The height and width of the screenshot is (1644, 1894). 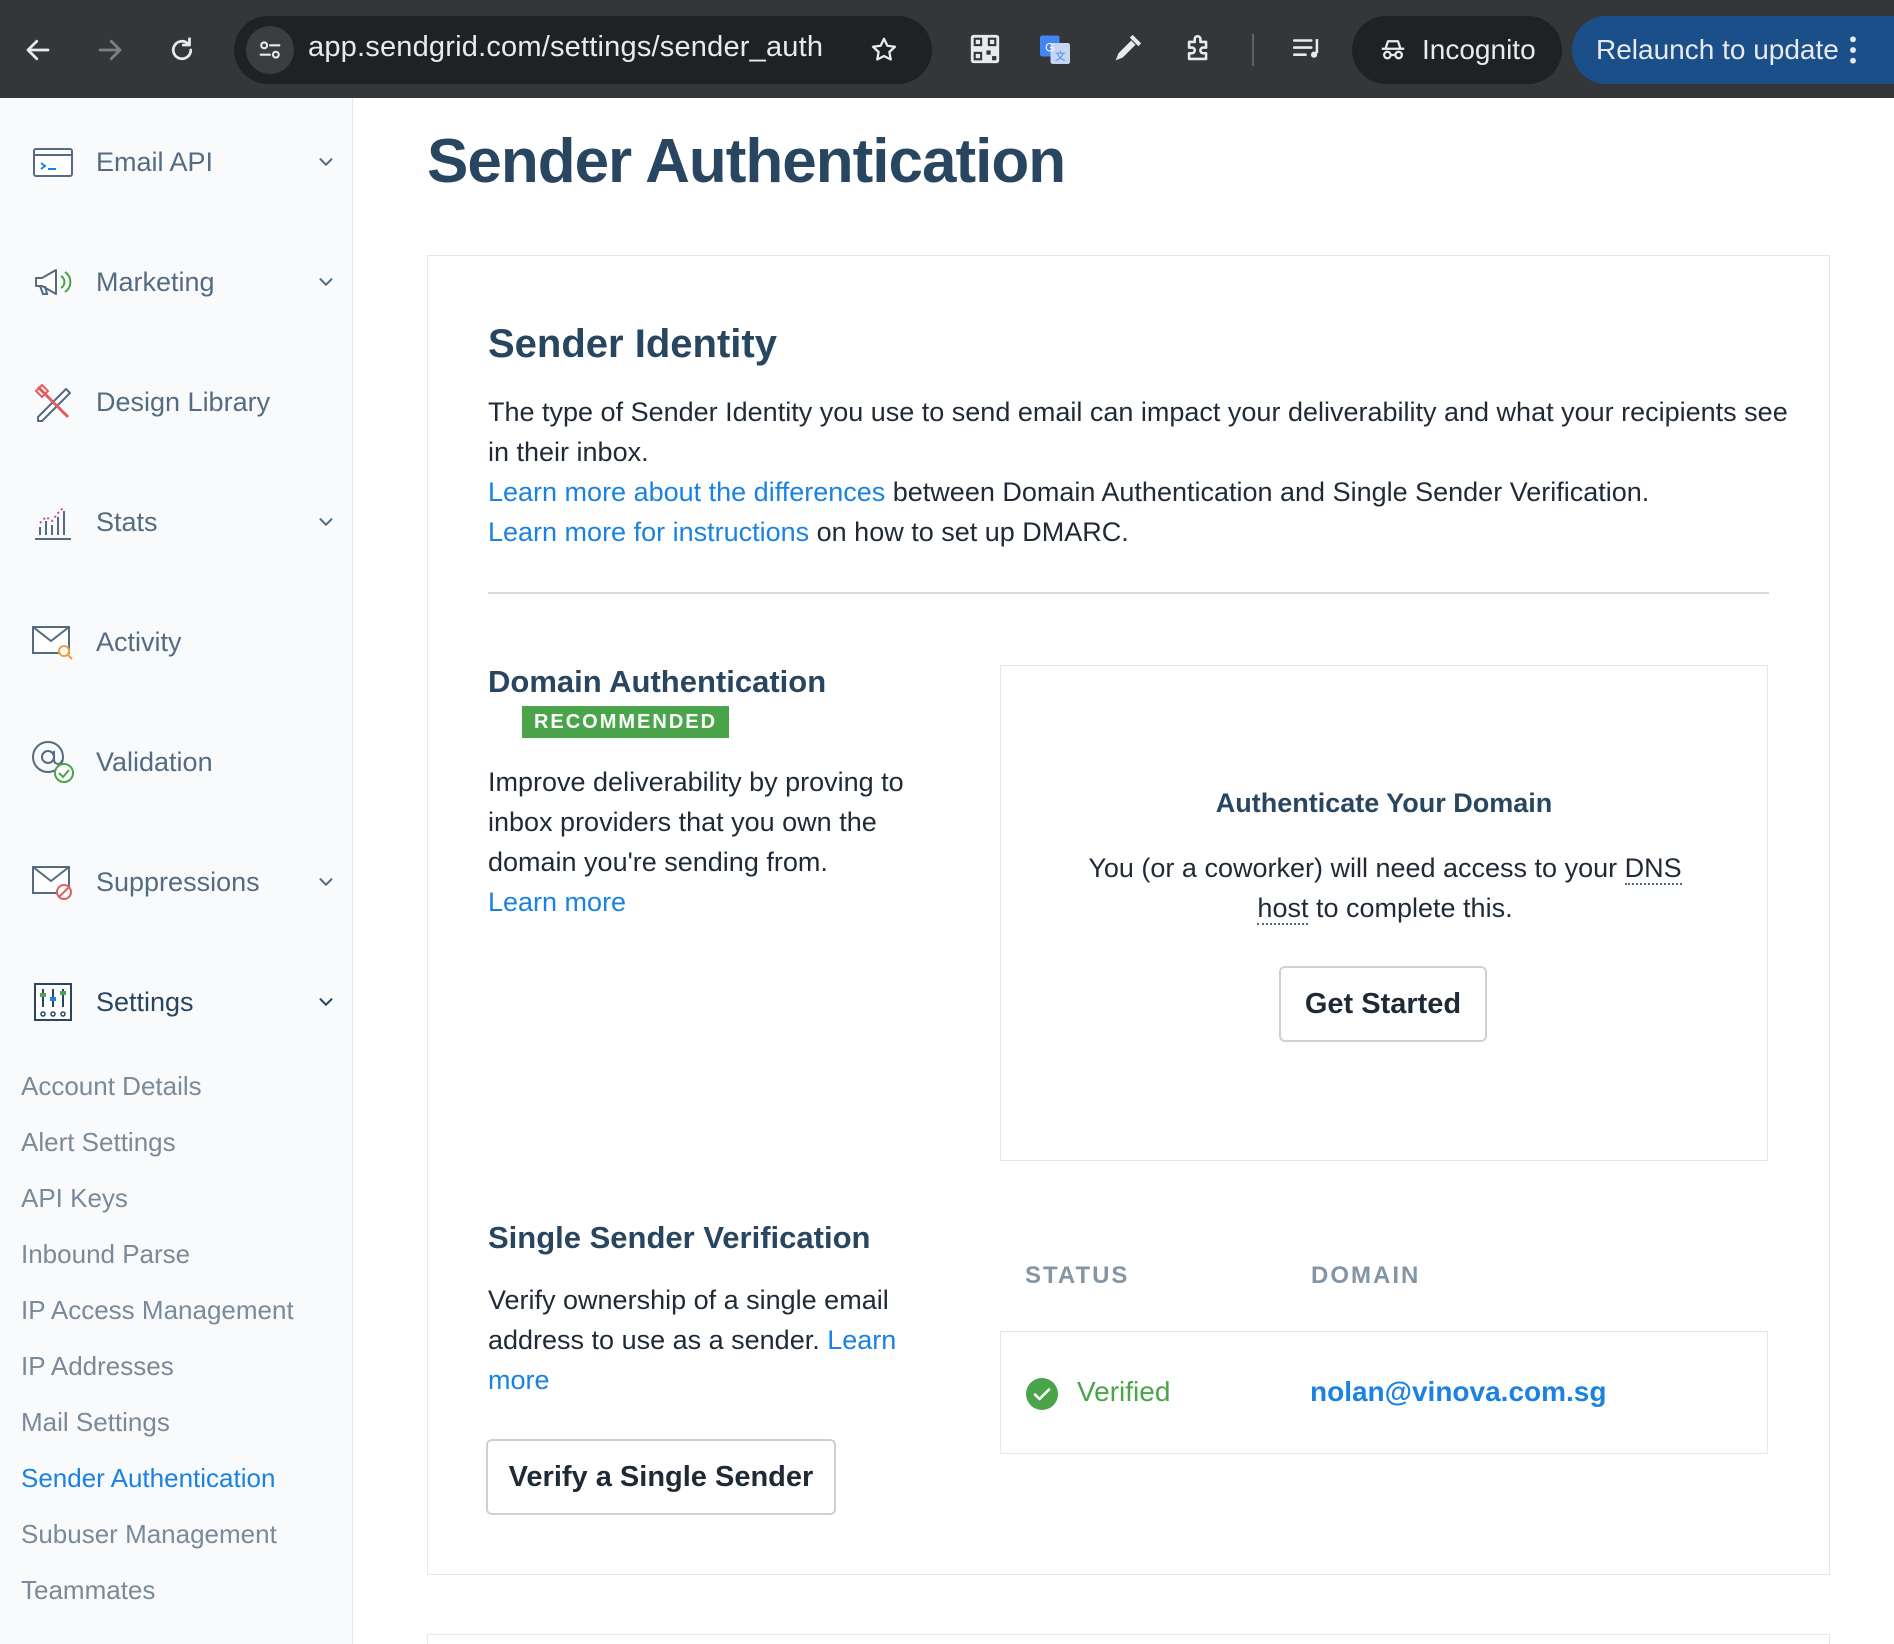 What do you see at coordinates (176, 522) in the screenshot?
I see `sidebar-item-stats: Stats` at bounding box center [176, 522].